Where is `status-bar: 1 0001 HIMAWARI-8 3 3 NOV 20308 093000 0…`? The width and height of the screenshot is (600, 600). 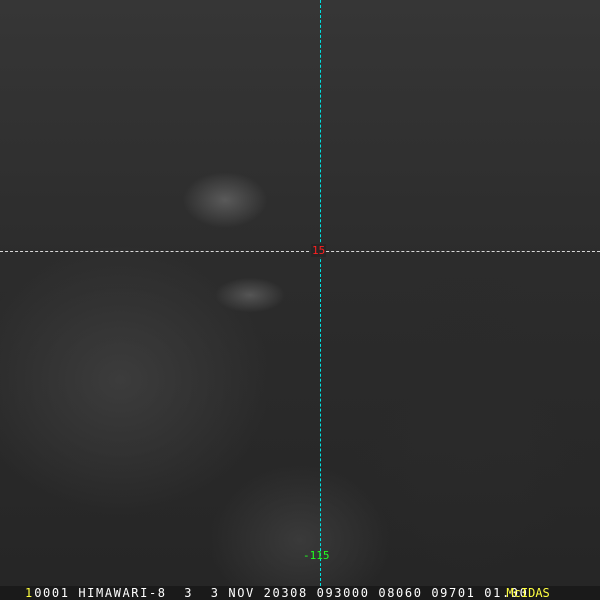 status-bar: 1 0001 HIMAWARI-8 3 3 NOV 20308 093000 0… is located at coordinates (300, 593).